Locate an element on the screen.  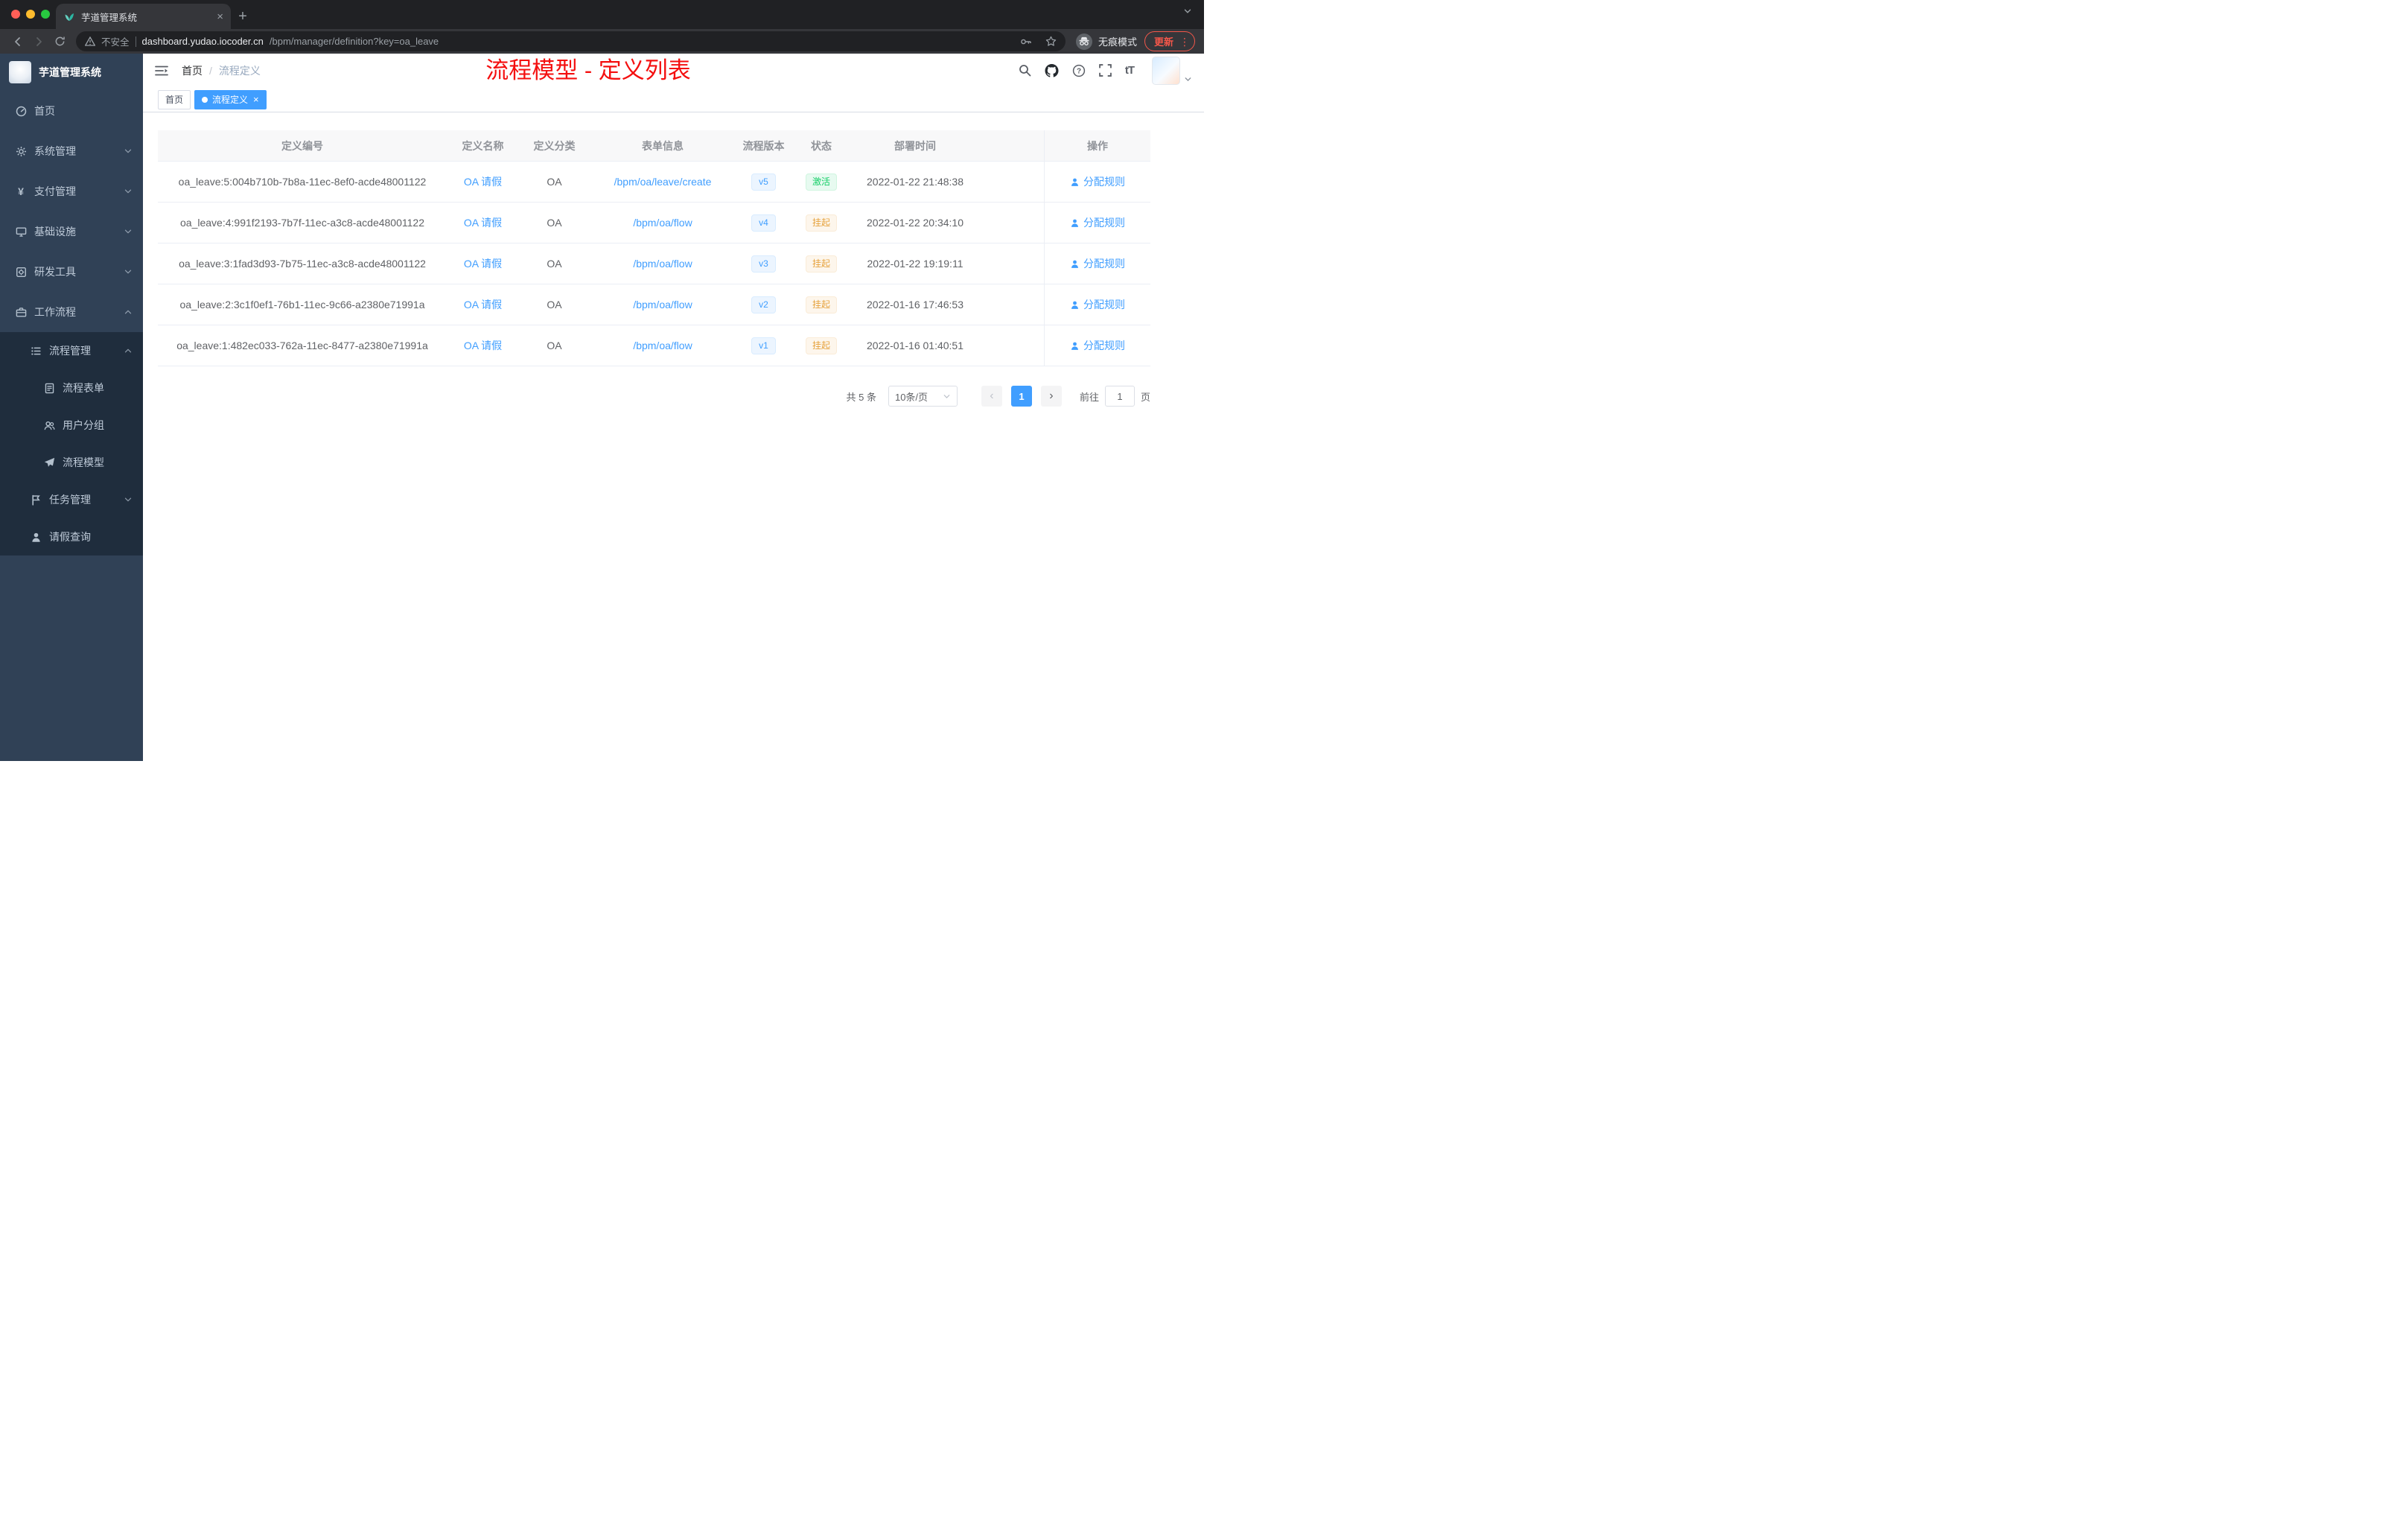
sidebar-item-workflow: 工作流程 is located at coordinates (71, 312).